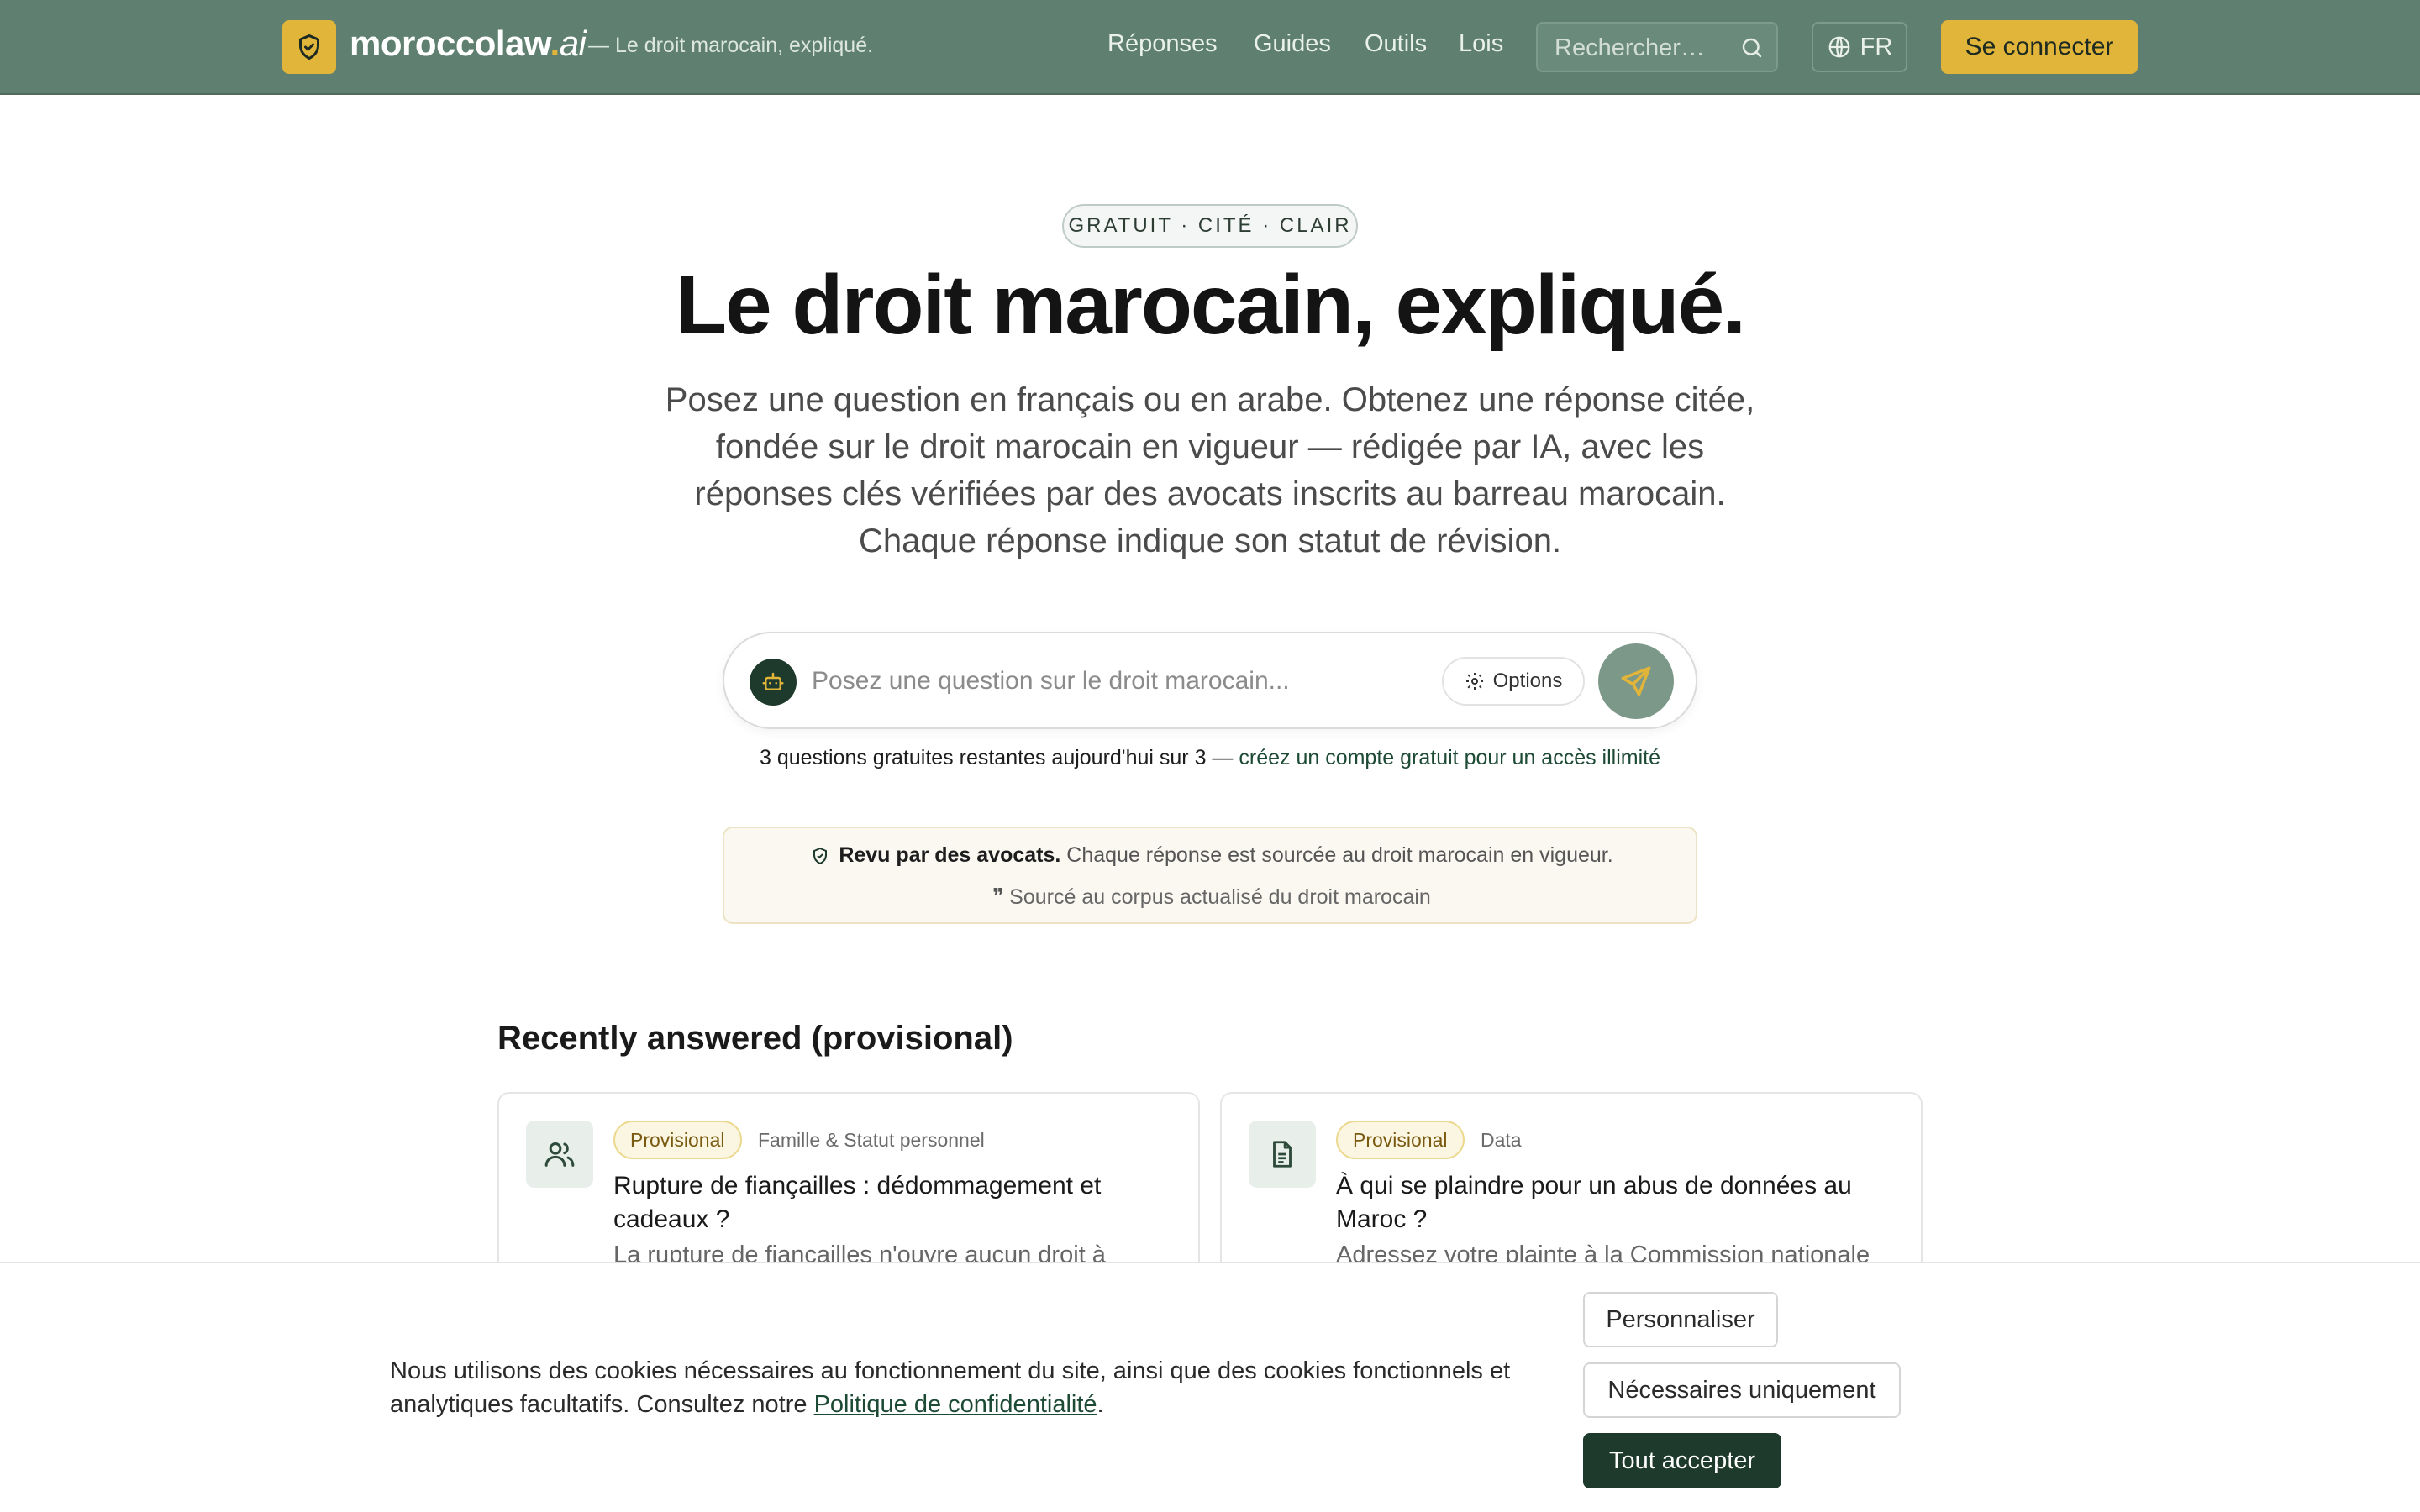 The height and width of the screenshot is (1512, 2420). I want to click on search-icon, so click(1752, 47).